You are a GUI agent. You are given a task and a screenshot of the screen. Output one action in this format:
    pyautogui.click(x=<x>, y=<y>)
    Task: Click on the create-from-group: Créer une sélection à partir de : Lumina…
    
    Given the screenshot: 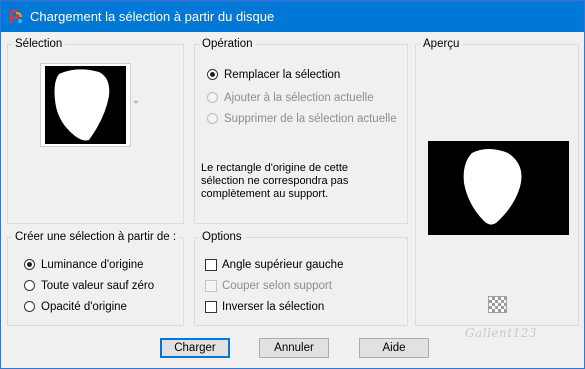 What is the action you would take?
    pyautogui.click(x=95, y=278)
    